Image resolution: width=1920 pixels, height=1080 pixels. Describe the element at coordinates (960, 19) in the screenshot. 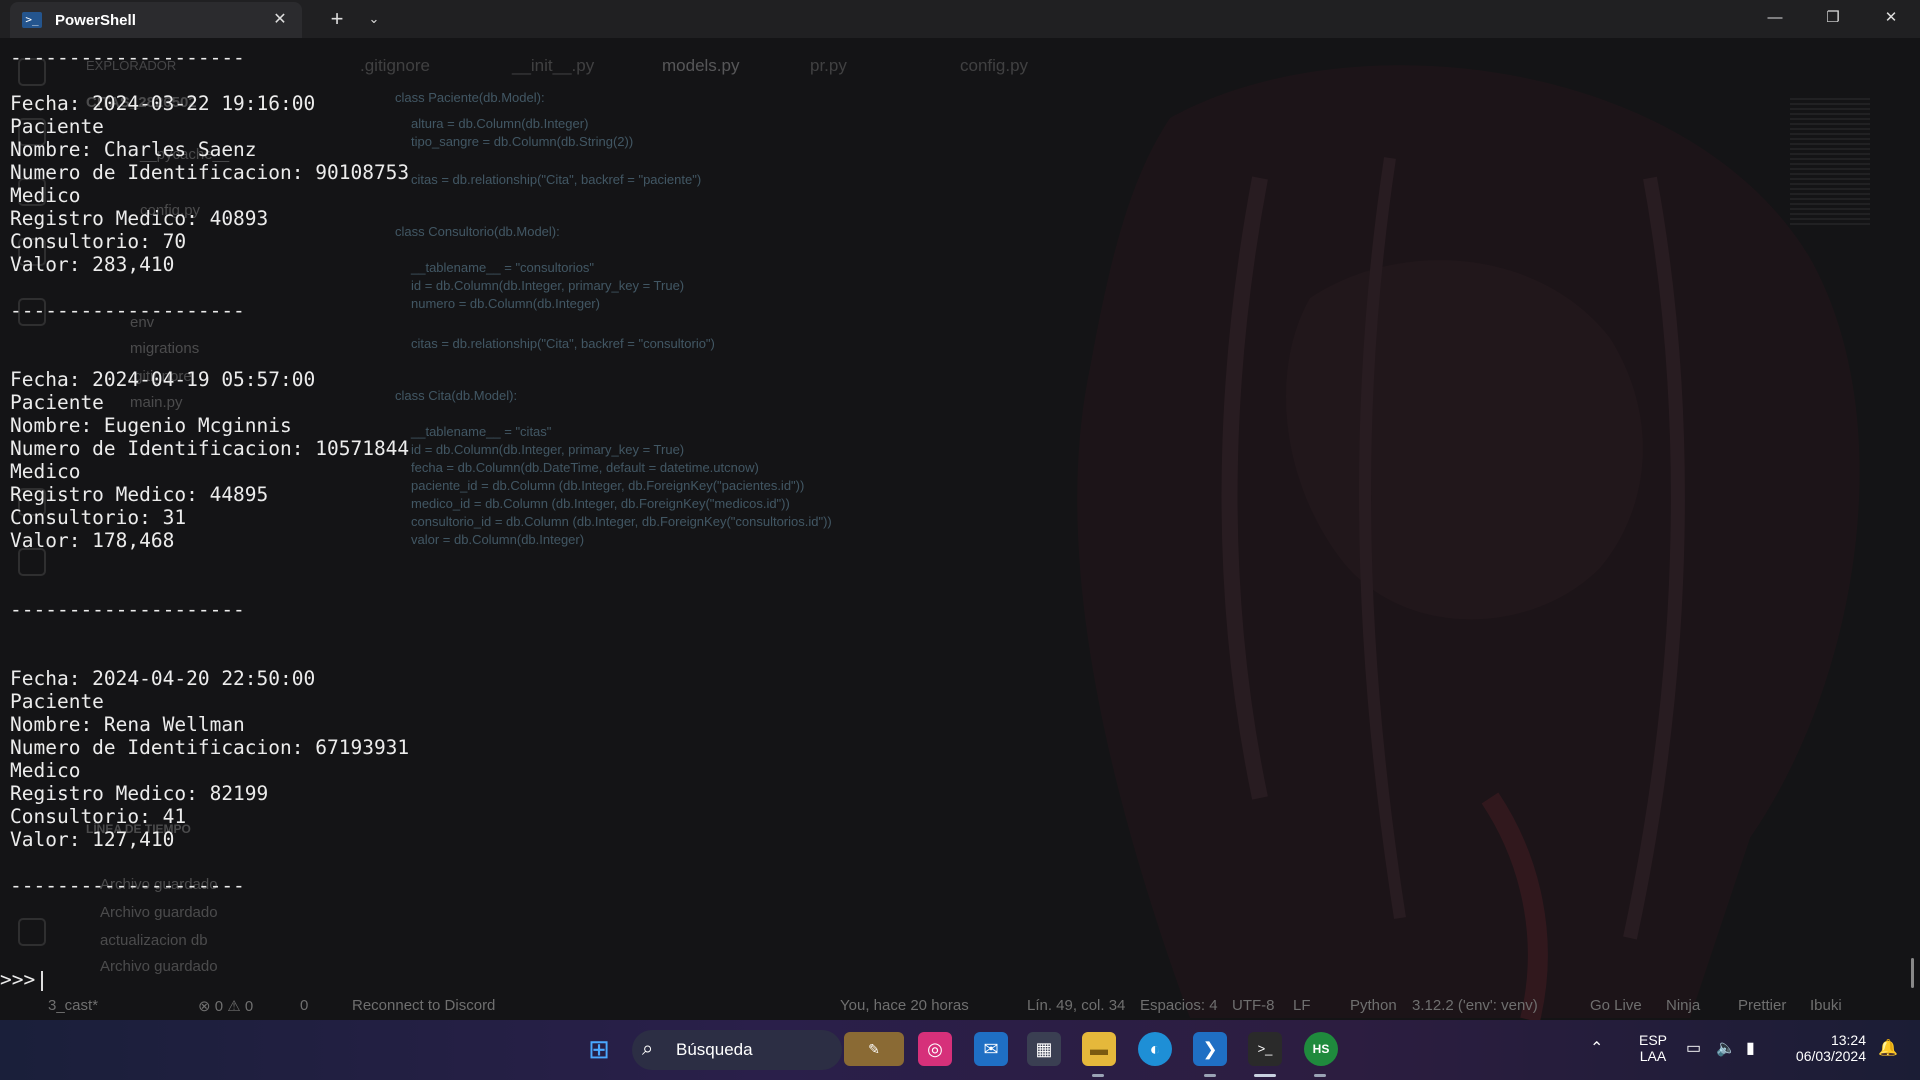

I see `title-bar: >_ PowerShell ✕ + ⌄ — ❐ ✕` at that location.